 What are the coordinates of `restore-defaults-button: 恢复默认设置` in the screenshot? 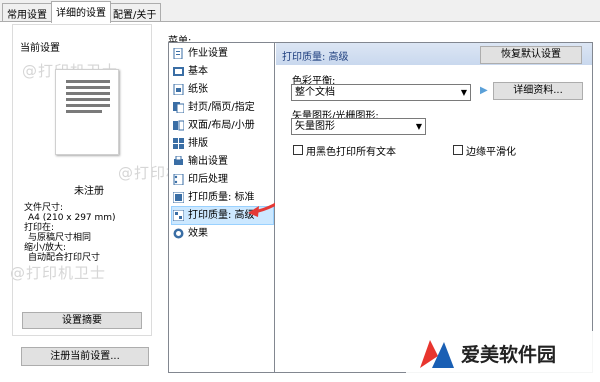 It's located at (531, 55).